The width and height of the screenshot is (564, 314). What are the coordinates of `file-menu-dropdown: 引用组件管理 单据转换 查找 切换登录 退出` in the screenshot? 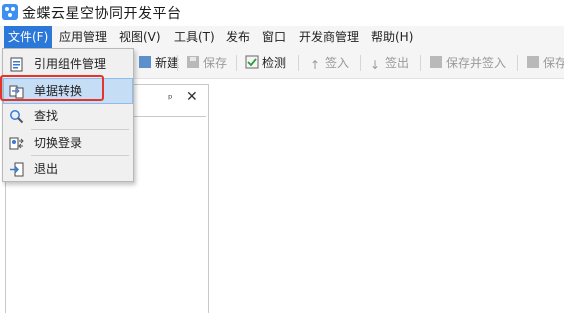 It's located at (68, 115).